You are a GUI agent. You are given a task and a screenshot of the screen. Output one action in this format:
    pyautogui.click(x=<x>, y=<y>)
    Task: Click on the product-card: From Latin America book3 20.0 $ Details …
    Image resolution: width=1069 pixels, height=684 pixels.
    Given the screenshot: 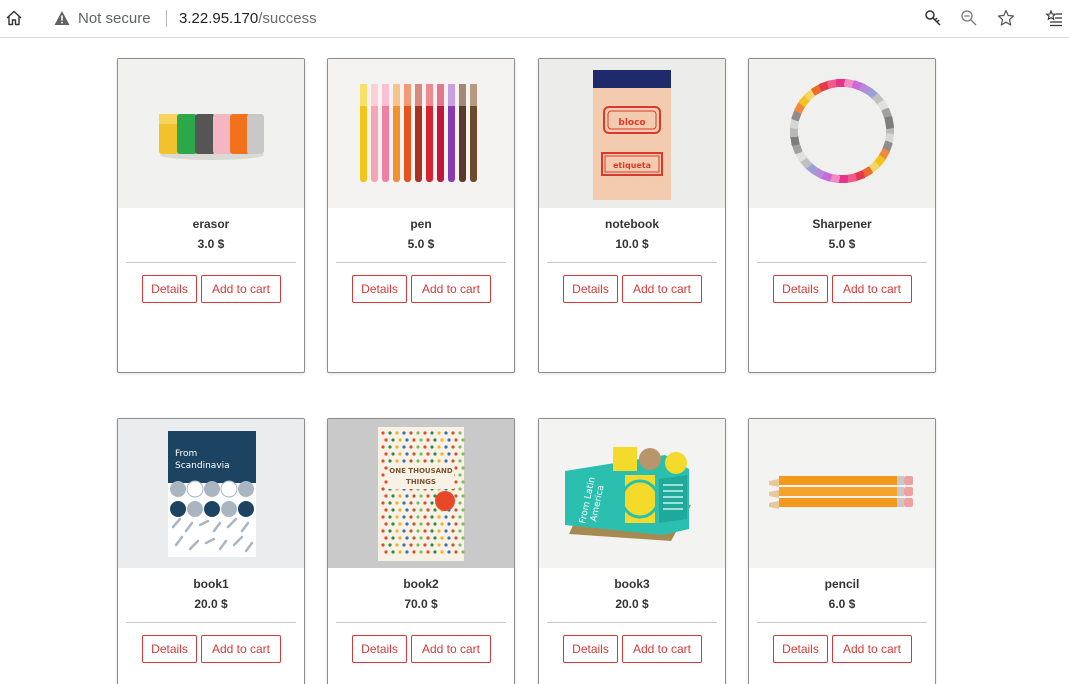 What is the action you would take?
    pyautogui.click(x=632, y=551)
    